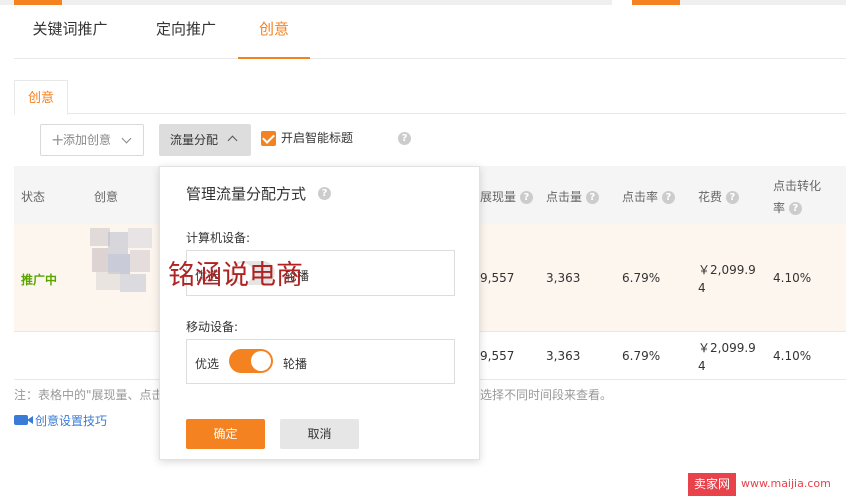 Image resolution: width=846 pixels, height=496 pixels. Describe the element at coordinates (232, 140) in the screenshot. I see `chevron-up-icon` at that location.